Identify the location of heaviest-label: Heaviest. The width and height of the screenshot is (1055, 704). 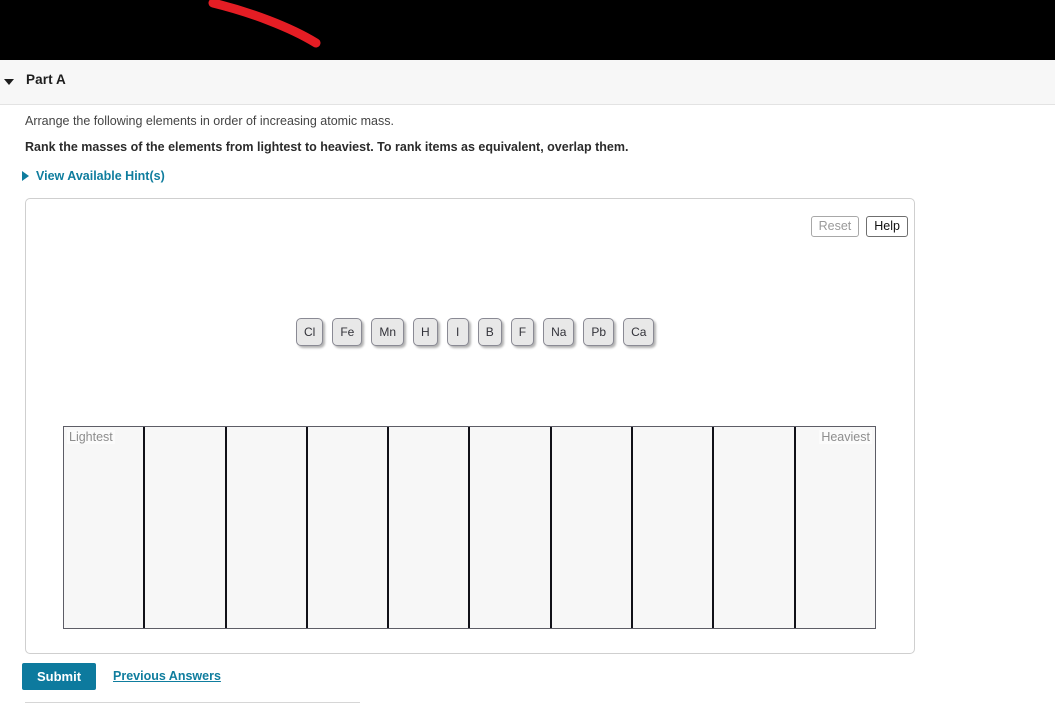
(845, 437).